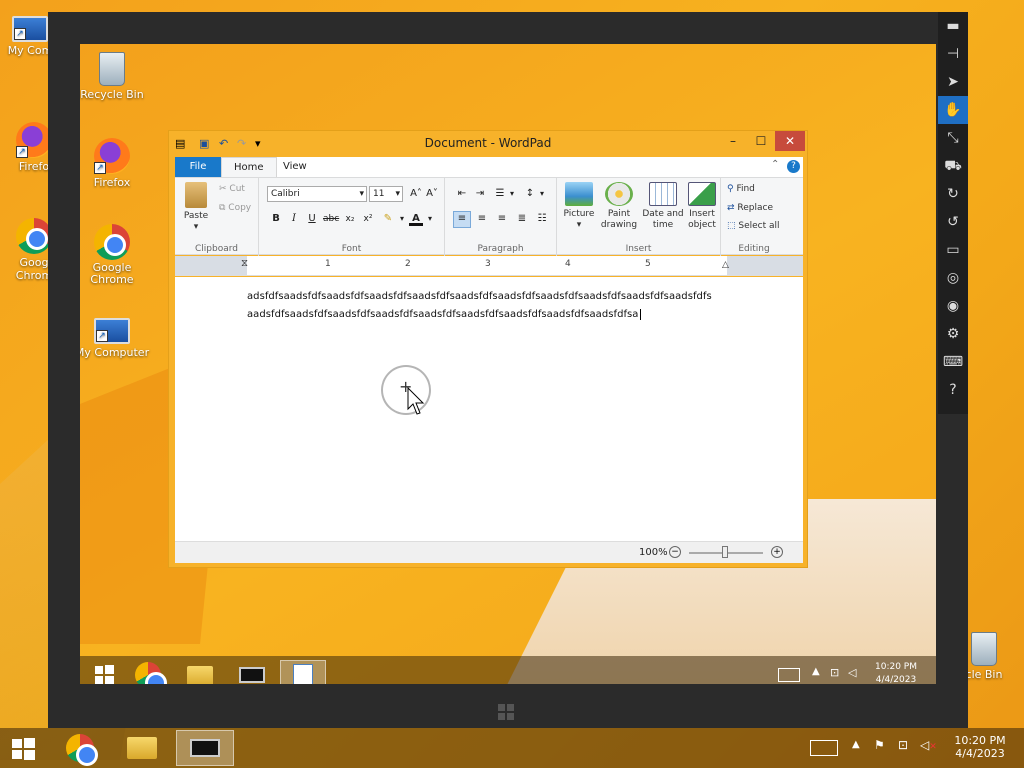  What do you see at coordinates (489, 266) in the screenshot?
I see `ruler: ⧖ △ 1 2 3 4 5` at bounding box center [489, 266].